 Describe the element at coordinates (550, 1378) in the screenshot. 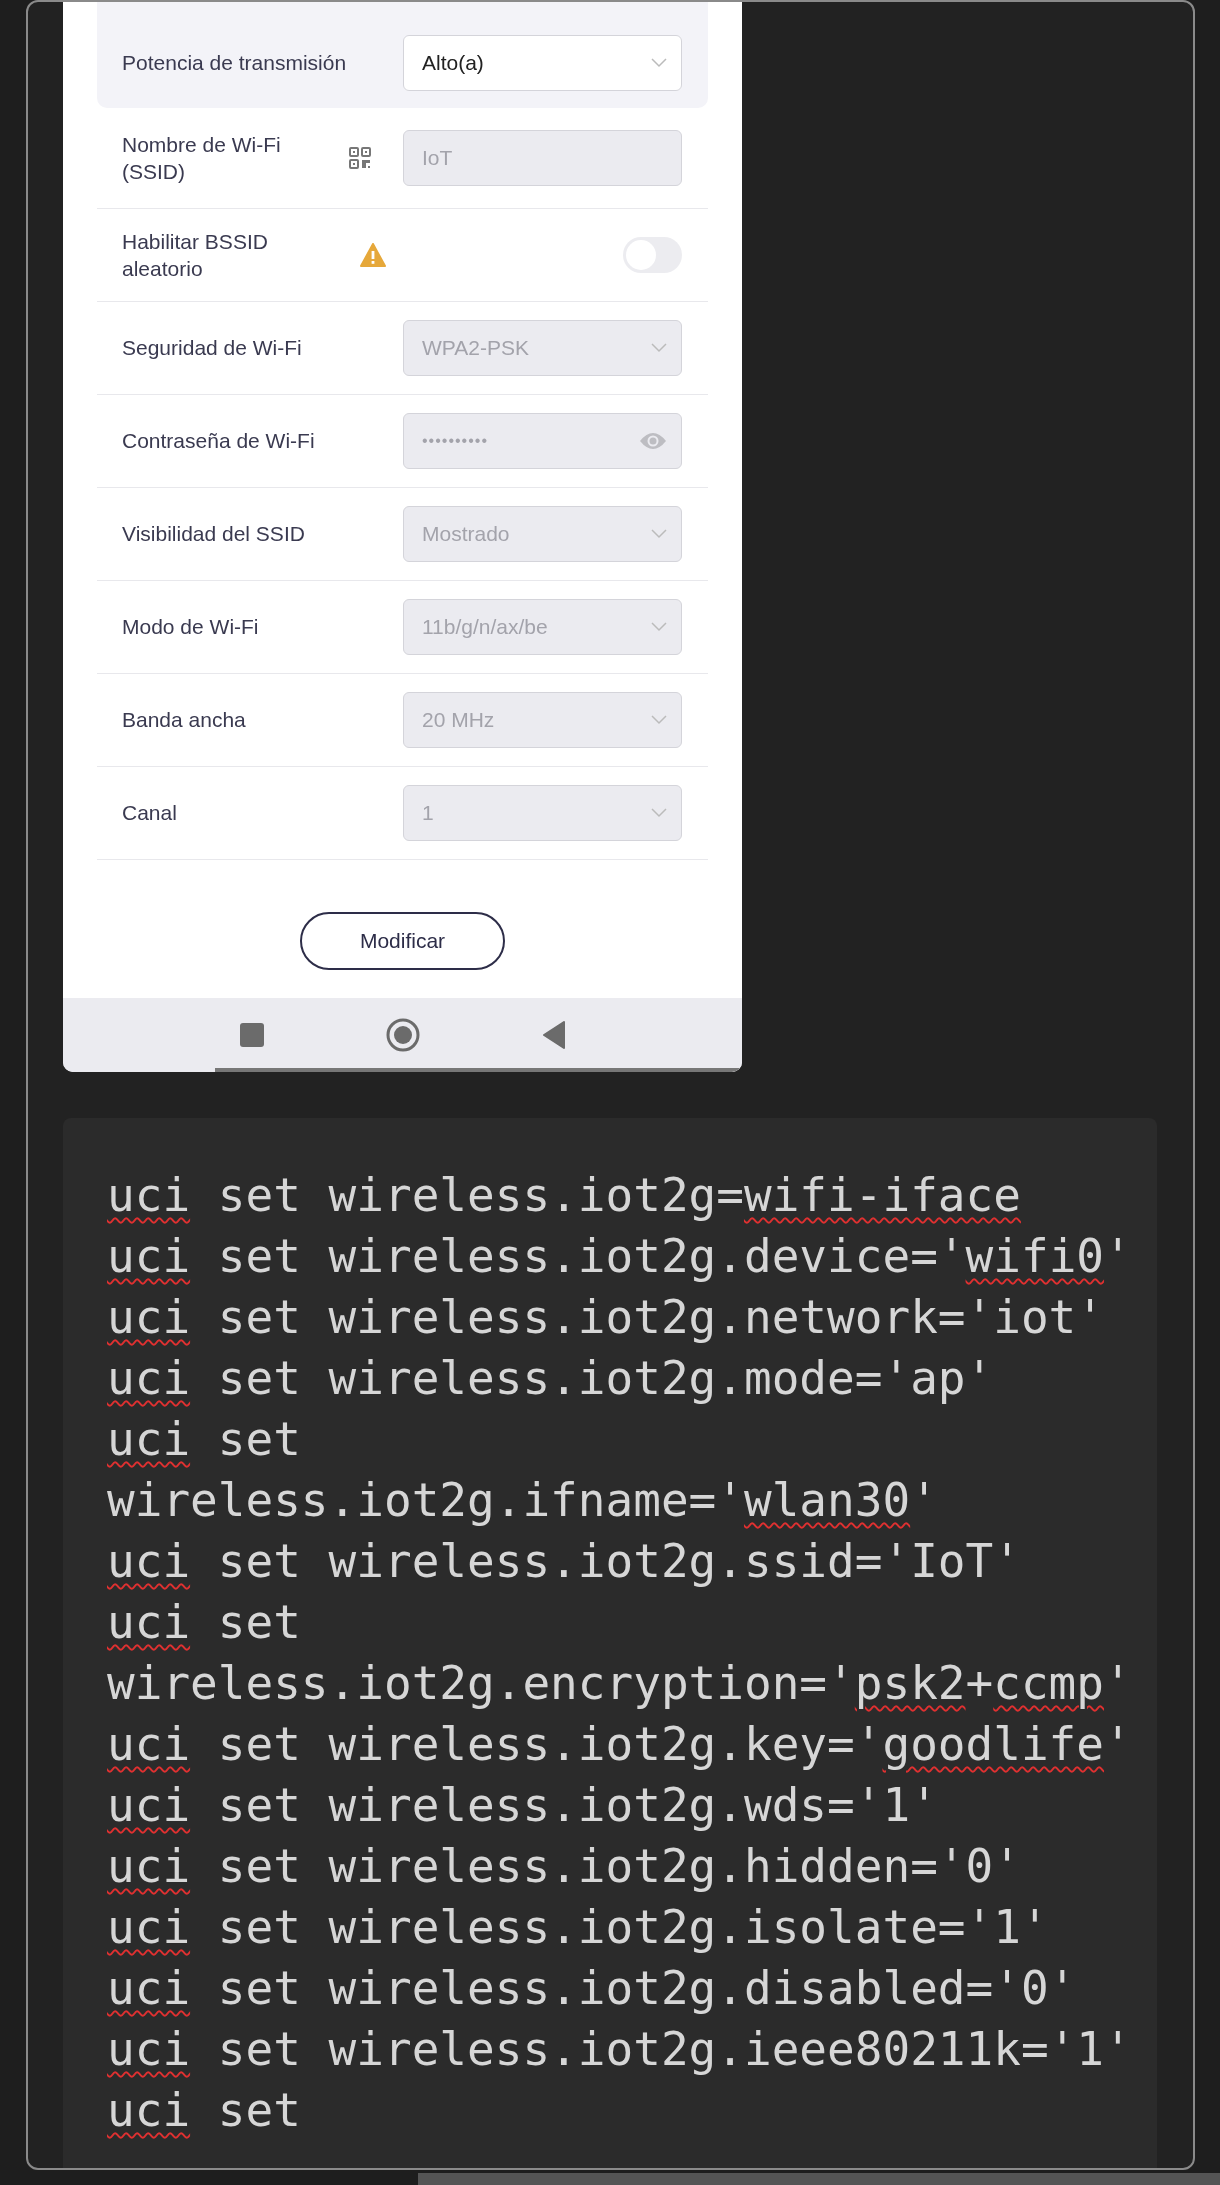

I see `code-line: uci set wireless.iot2g.mode='ap'` at that location.